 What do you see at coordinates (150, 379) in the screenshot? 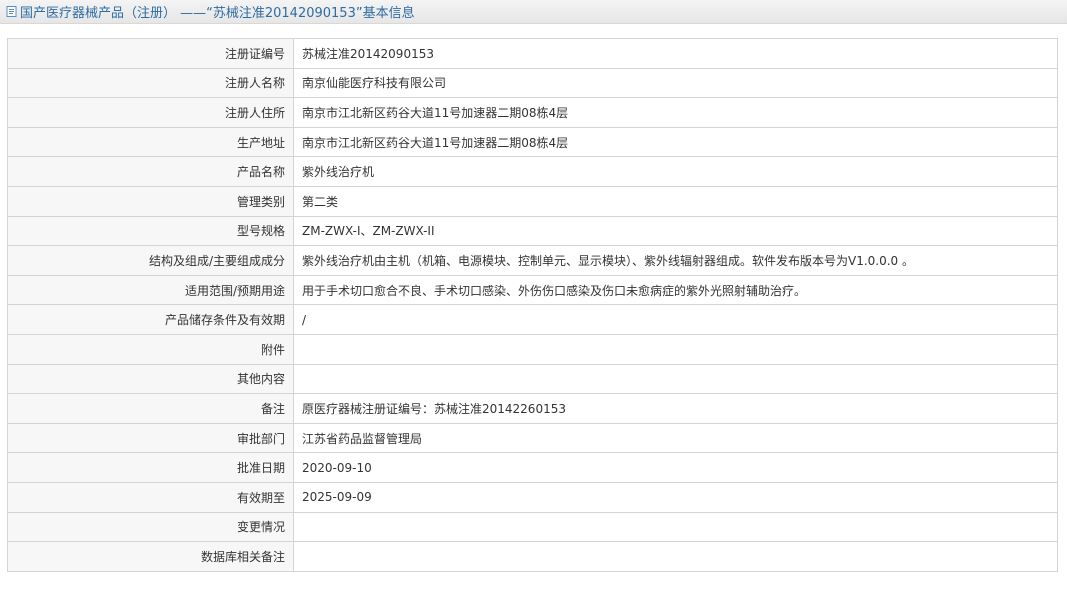
I see `field-label: 其他内容` at bounding box center [150, 379].